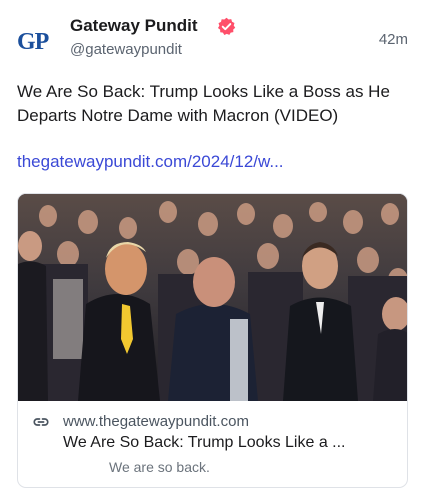 Image resolution: width=425 pixels, height=500 pixels. Describe the element at coordinates (393, 39) in the screenshot. I see `post-time: 42m` at that location.